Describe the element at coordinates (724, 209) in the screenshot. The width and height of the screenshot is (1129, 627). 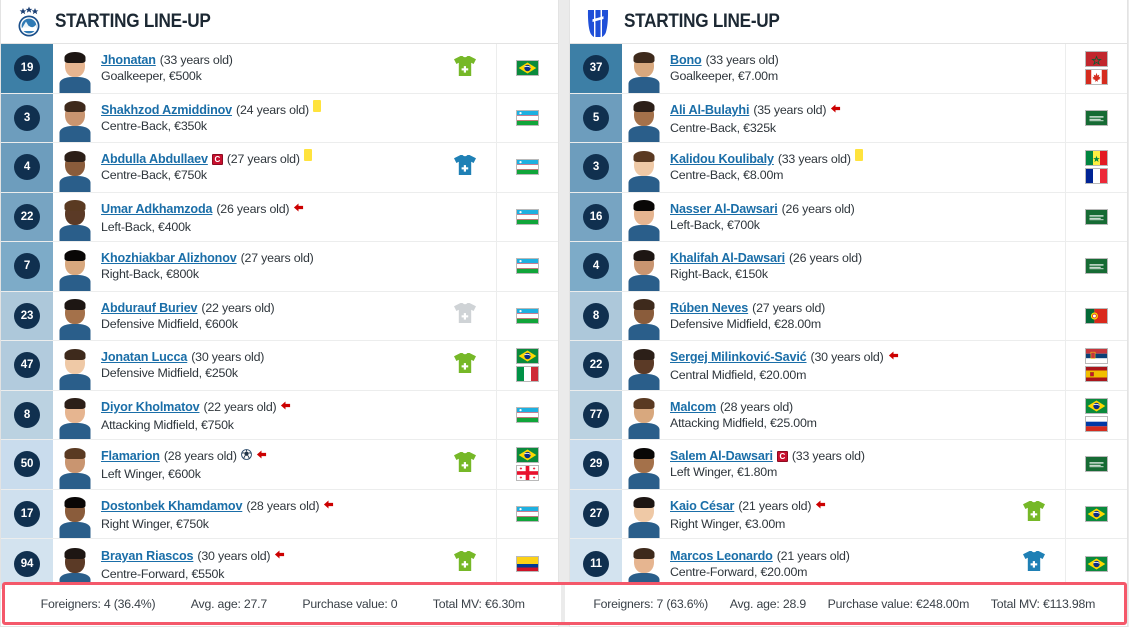
I see `player-name-link: Nasser Al-Dawsari` at that location.